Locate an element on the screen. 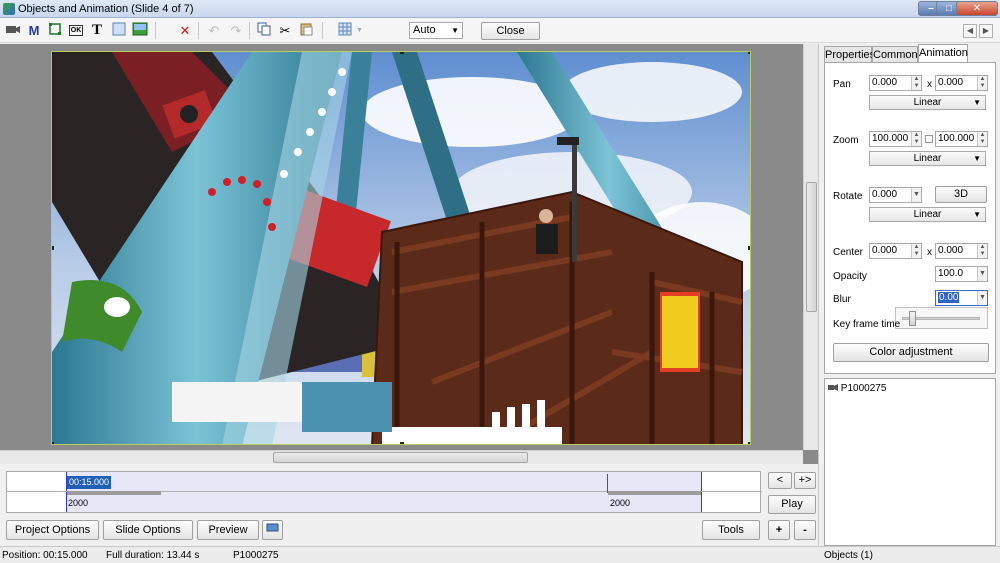 The image size is (1000, 563). blur-input: 0.00 ▼ is located at coordinates (961, 298).